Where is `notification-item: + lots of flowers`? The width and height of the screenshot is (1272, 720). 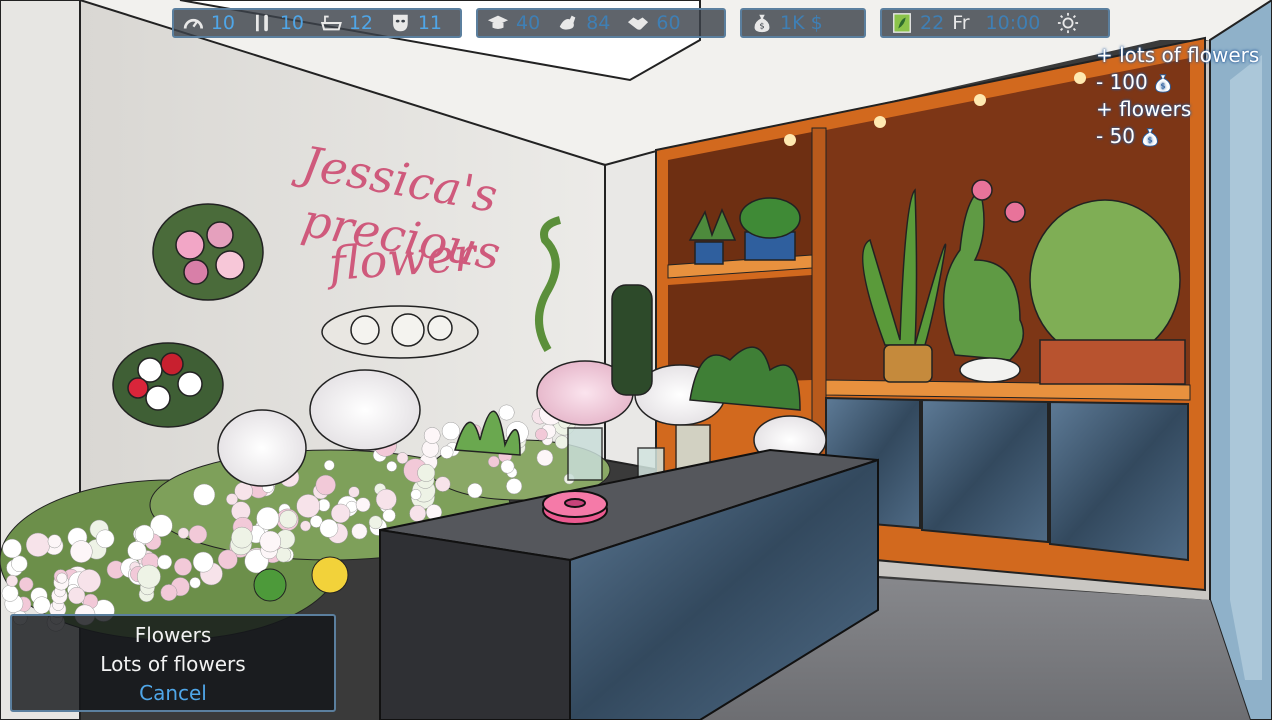 notification-item: + lots of flowers is located at coordinates (1177, 55).